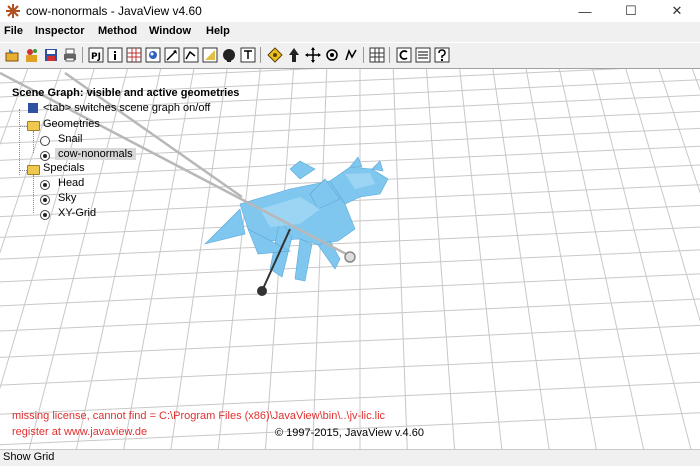 The image size is (700, 466). Describe the element at coordinates (96, 57) in the screenshot. I see `svg-text: PJ` at that location.